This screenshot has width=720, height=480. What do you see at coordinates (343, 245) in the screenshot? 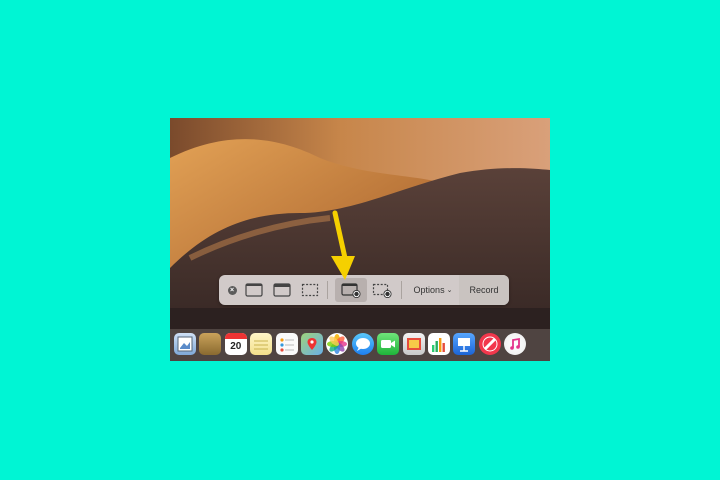
I see `yellow-arrow-annotation` at bounding box center [343, 245].